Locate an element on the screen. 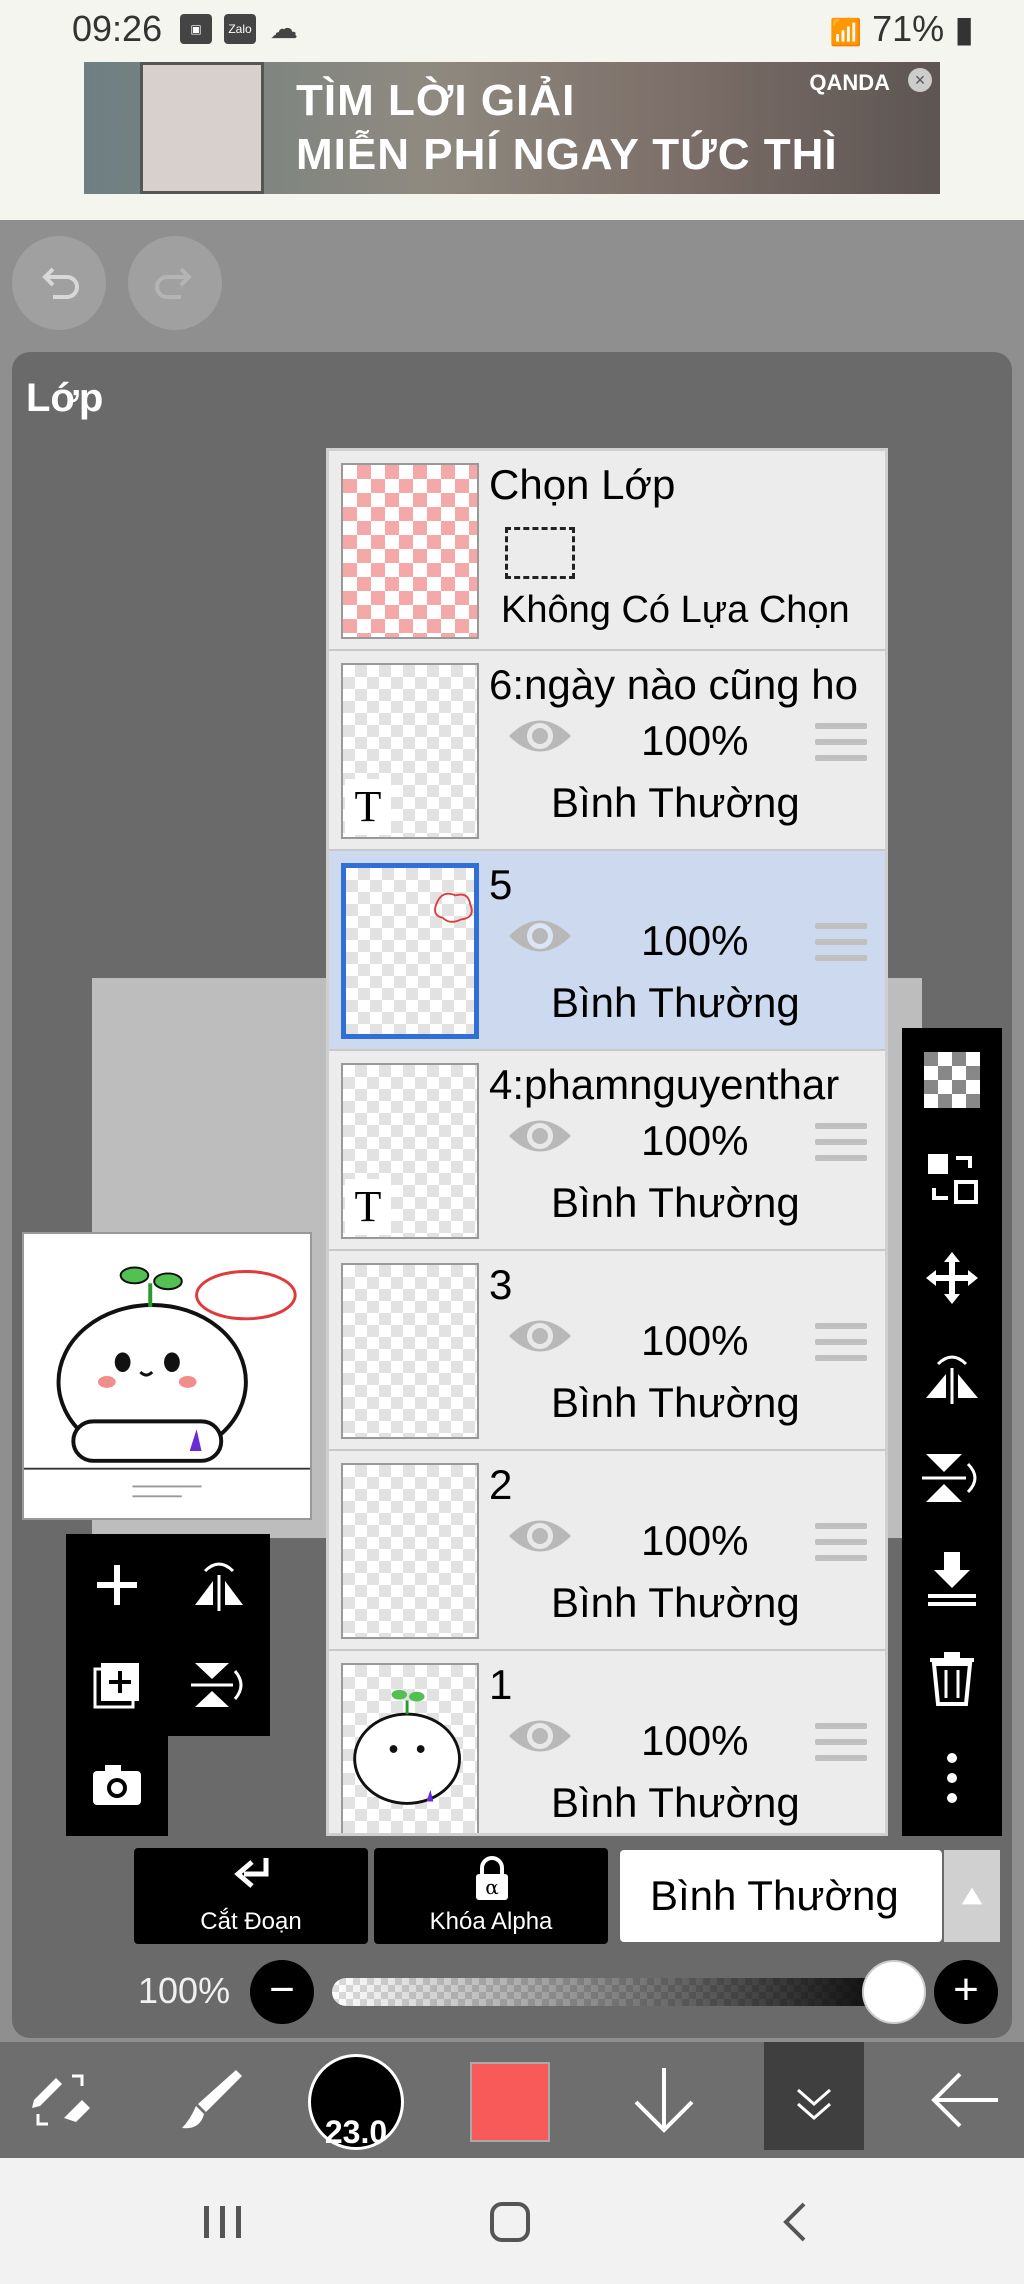  blend-mode-dropdown-button is located at coordinates (972, 1896).